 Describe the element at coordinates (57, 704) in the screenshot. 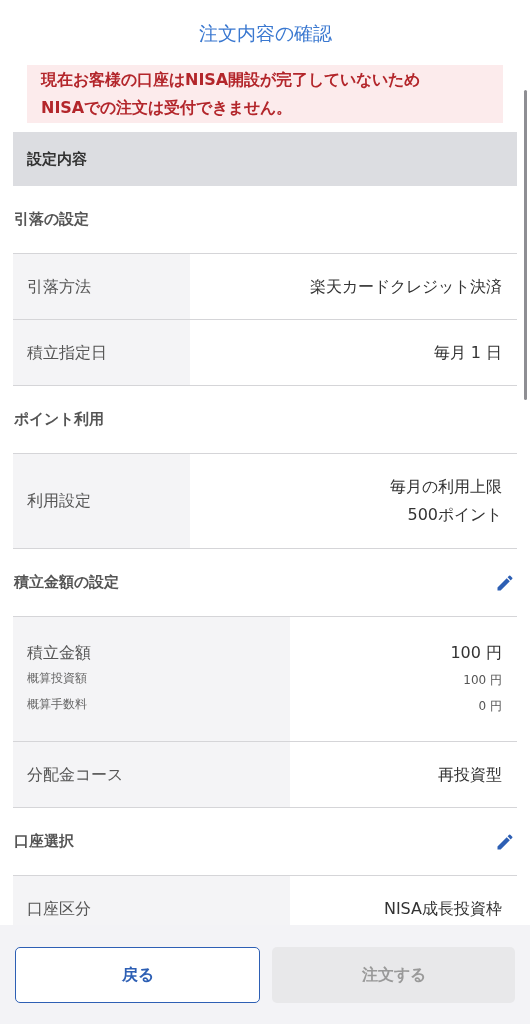

I see `detail-label: 概算手数料` at that location.